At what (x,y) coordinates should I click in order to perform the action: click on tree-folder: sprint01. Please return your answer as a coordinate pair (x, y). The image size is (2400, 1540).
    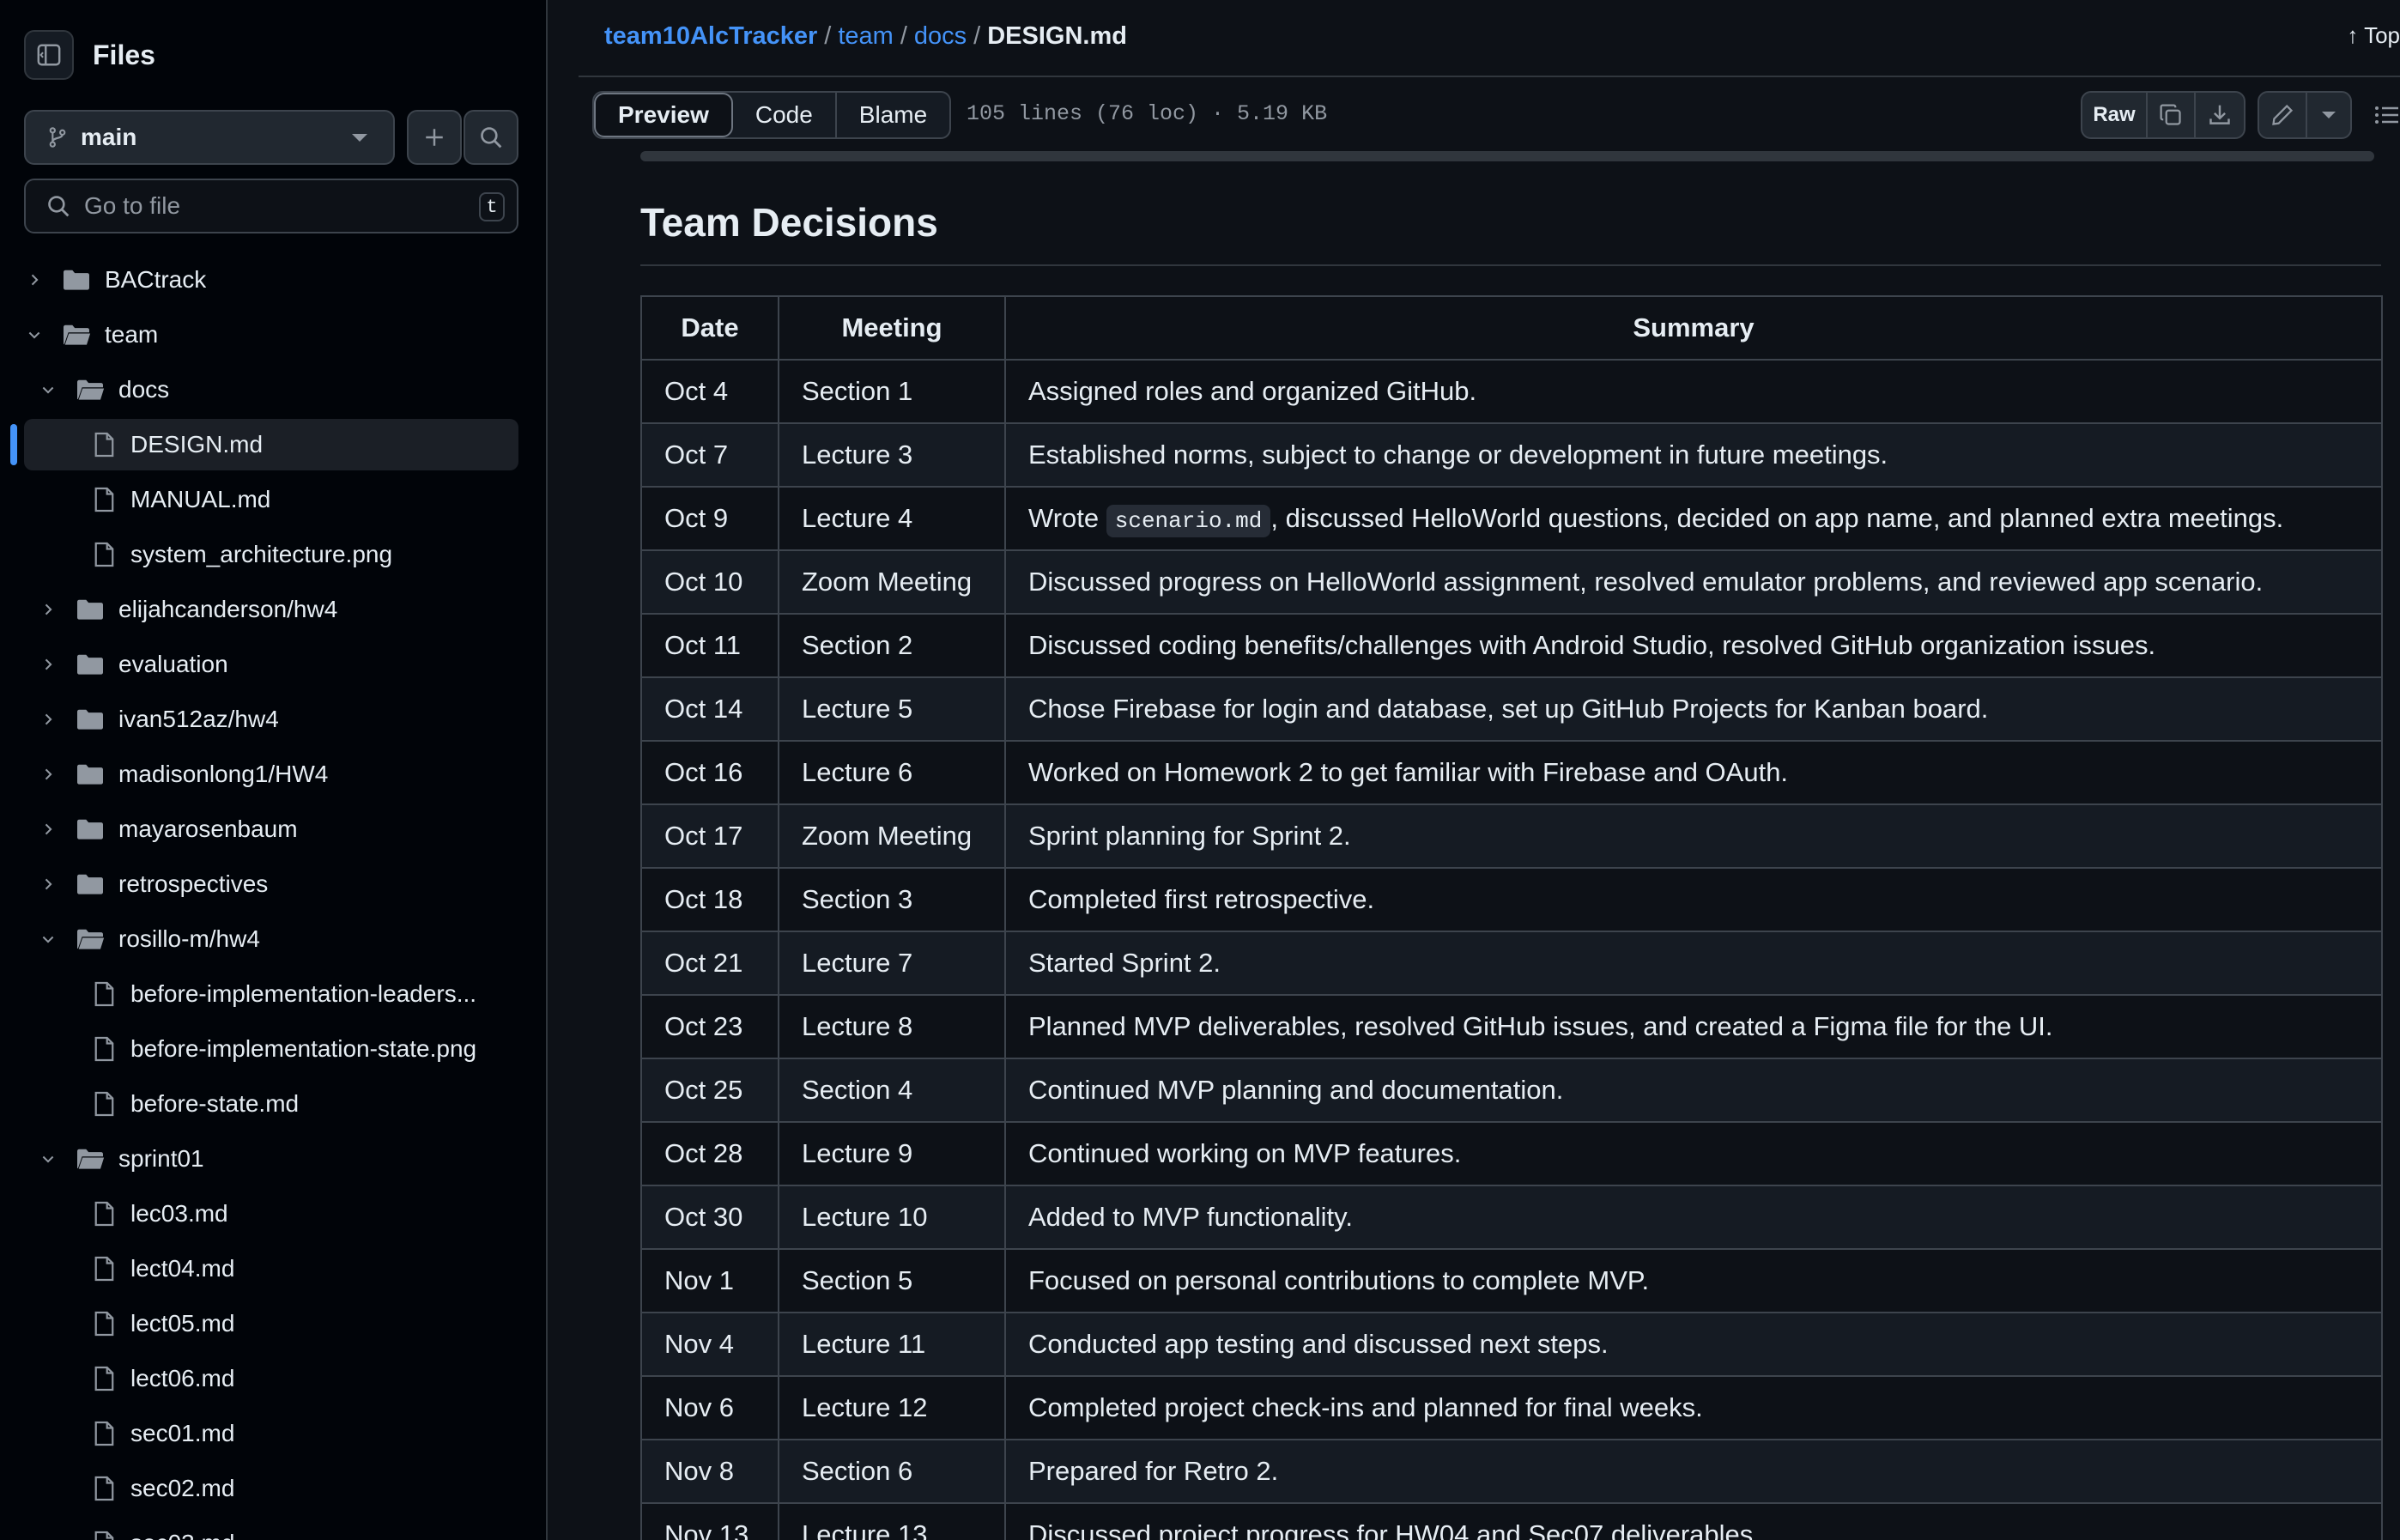
    Looking at the image, I should click on (271, 1159).